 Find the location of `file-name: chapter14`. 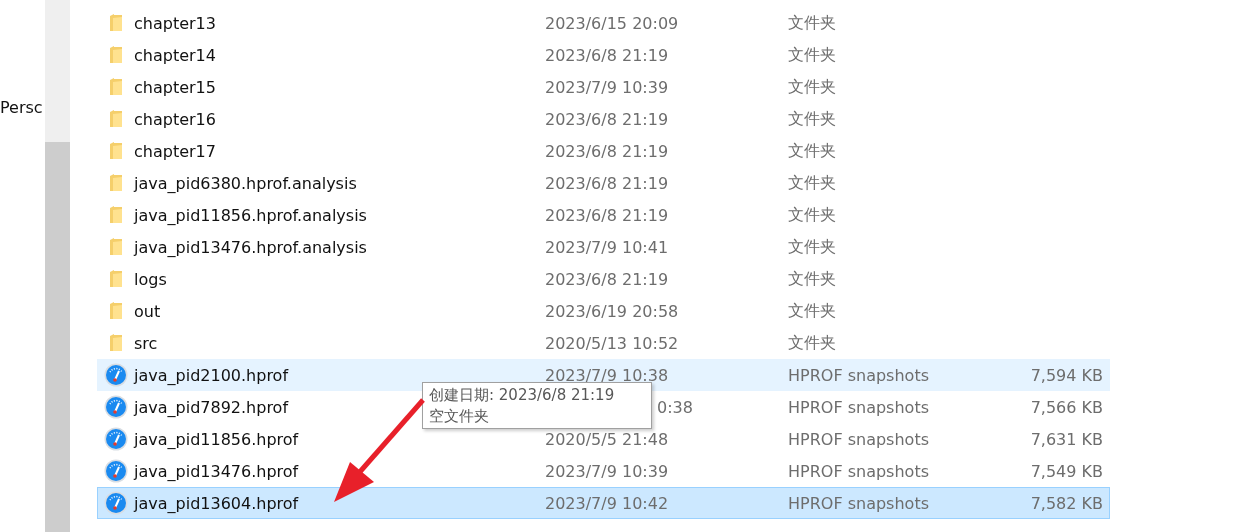

file-name: chapter14 is located at coordinates (175, 55).